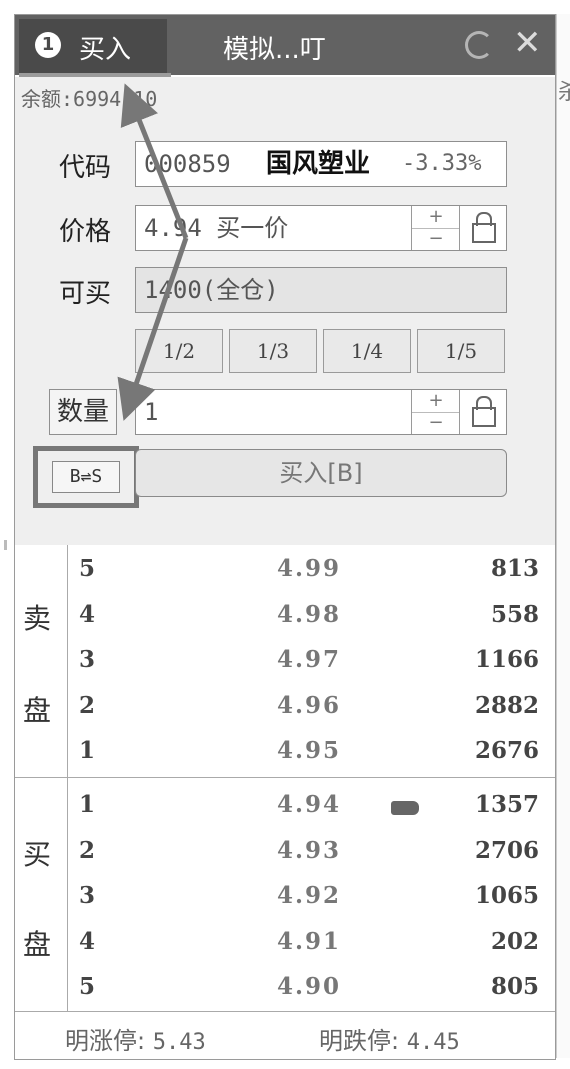  What do you see at coordinates (309, 750) in the screenshot?
I see `level-price: 4.95` at bounding box center [309, 750].